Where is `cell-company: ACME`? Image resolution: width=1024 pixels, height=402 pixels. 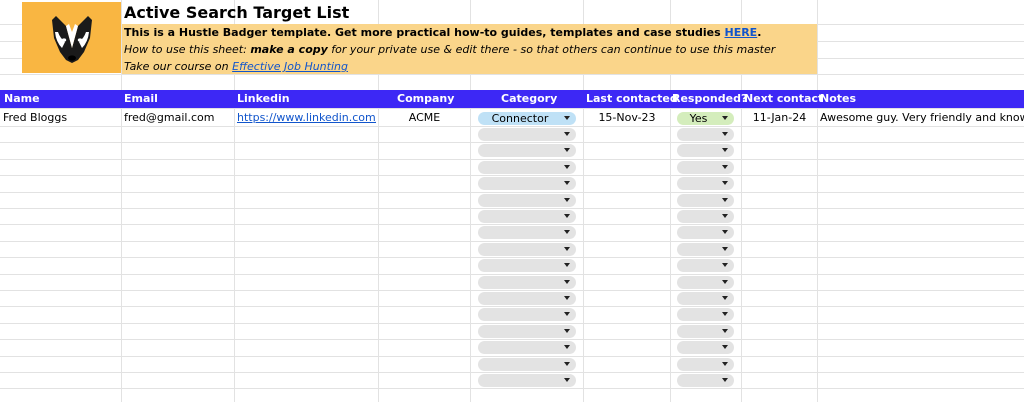
cell-company: ACME is located at coordinates (424, 118).